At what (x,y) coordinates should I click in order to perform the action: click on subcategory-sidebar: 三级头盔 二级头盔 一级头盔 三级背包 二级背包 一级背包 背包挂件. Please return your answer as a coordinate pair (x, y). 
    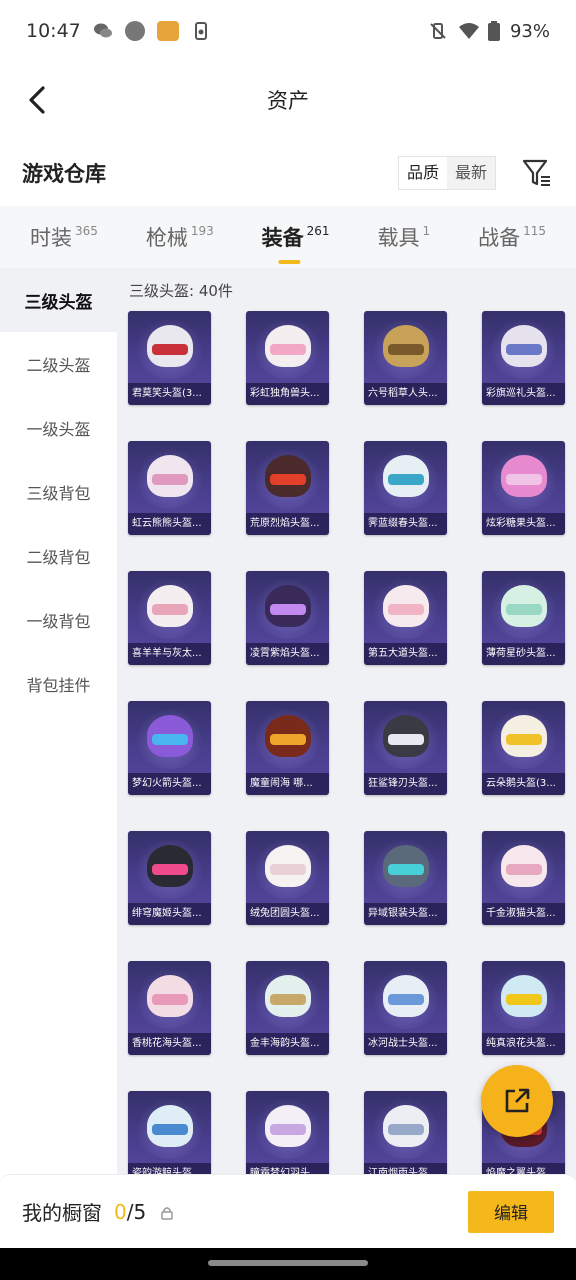
    Looking at the image, I should click on (58, 724).